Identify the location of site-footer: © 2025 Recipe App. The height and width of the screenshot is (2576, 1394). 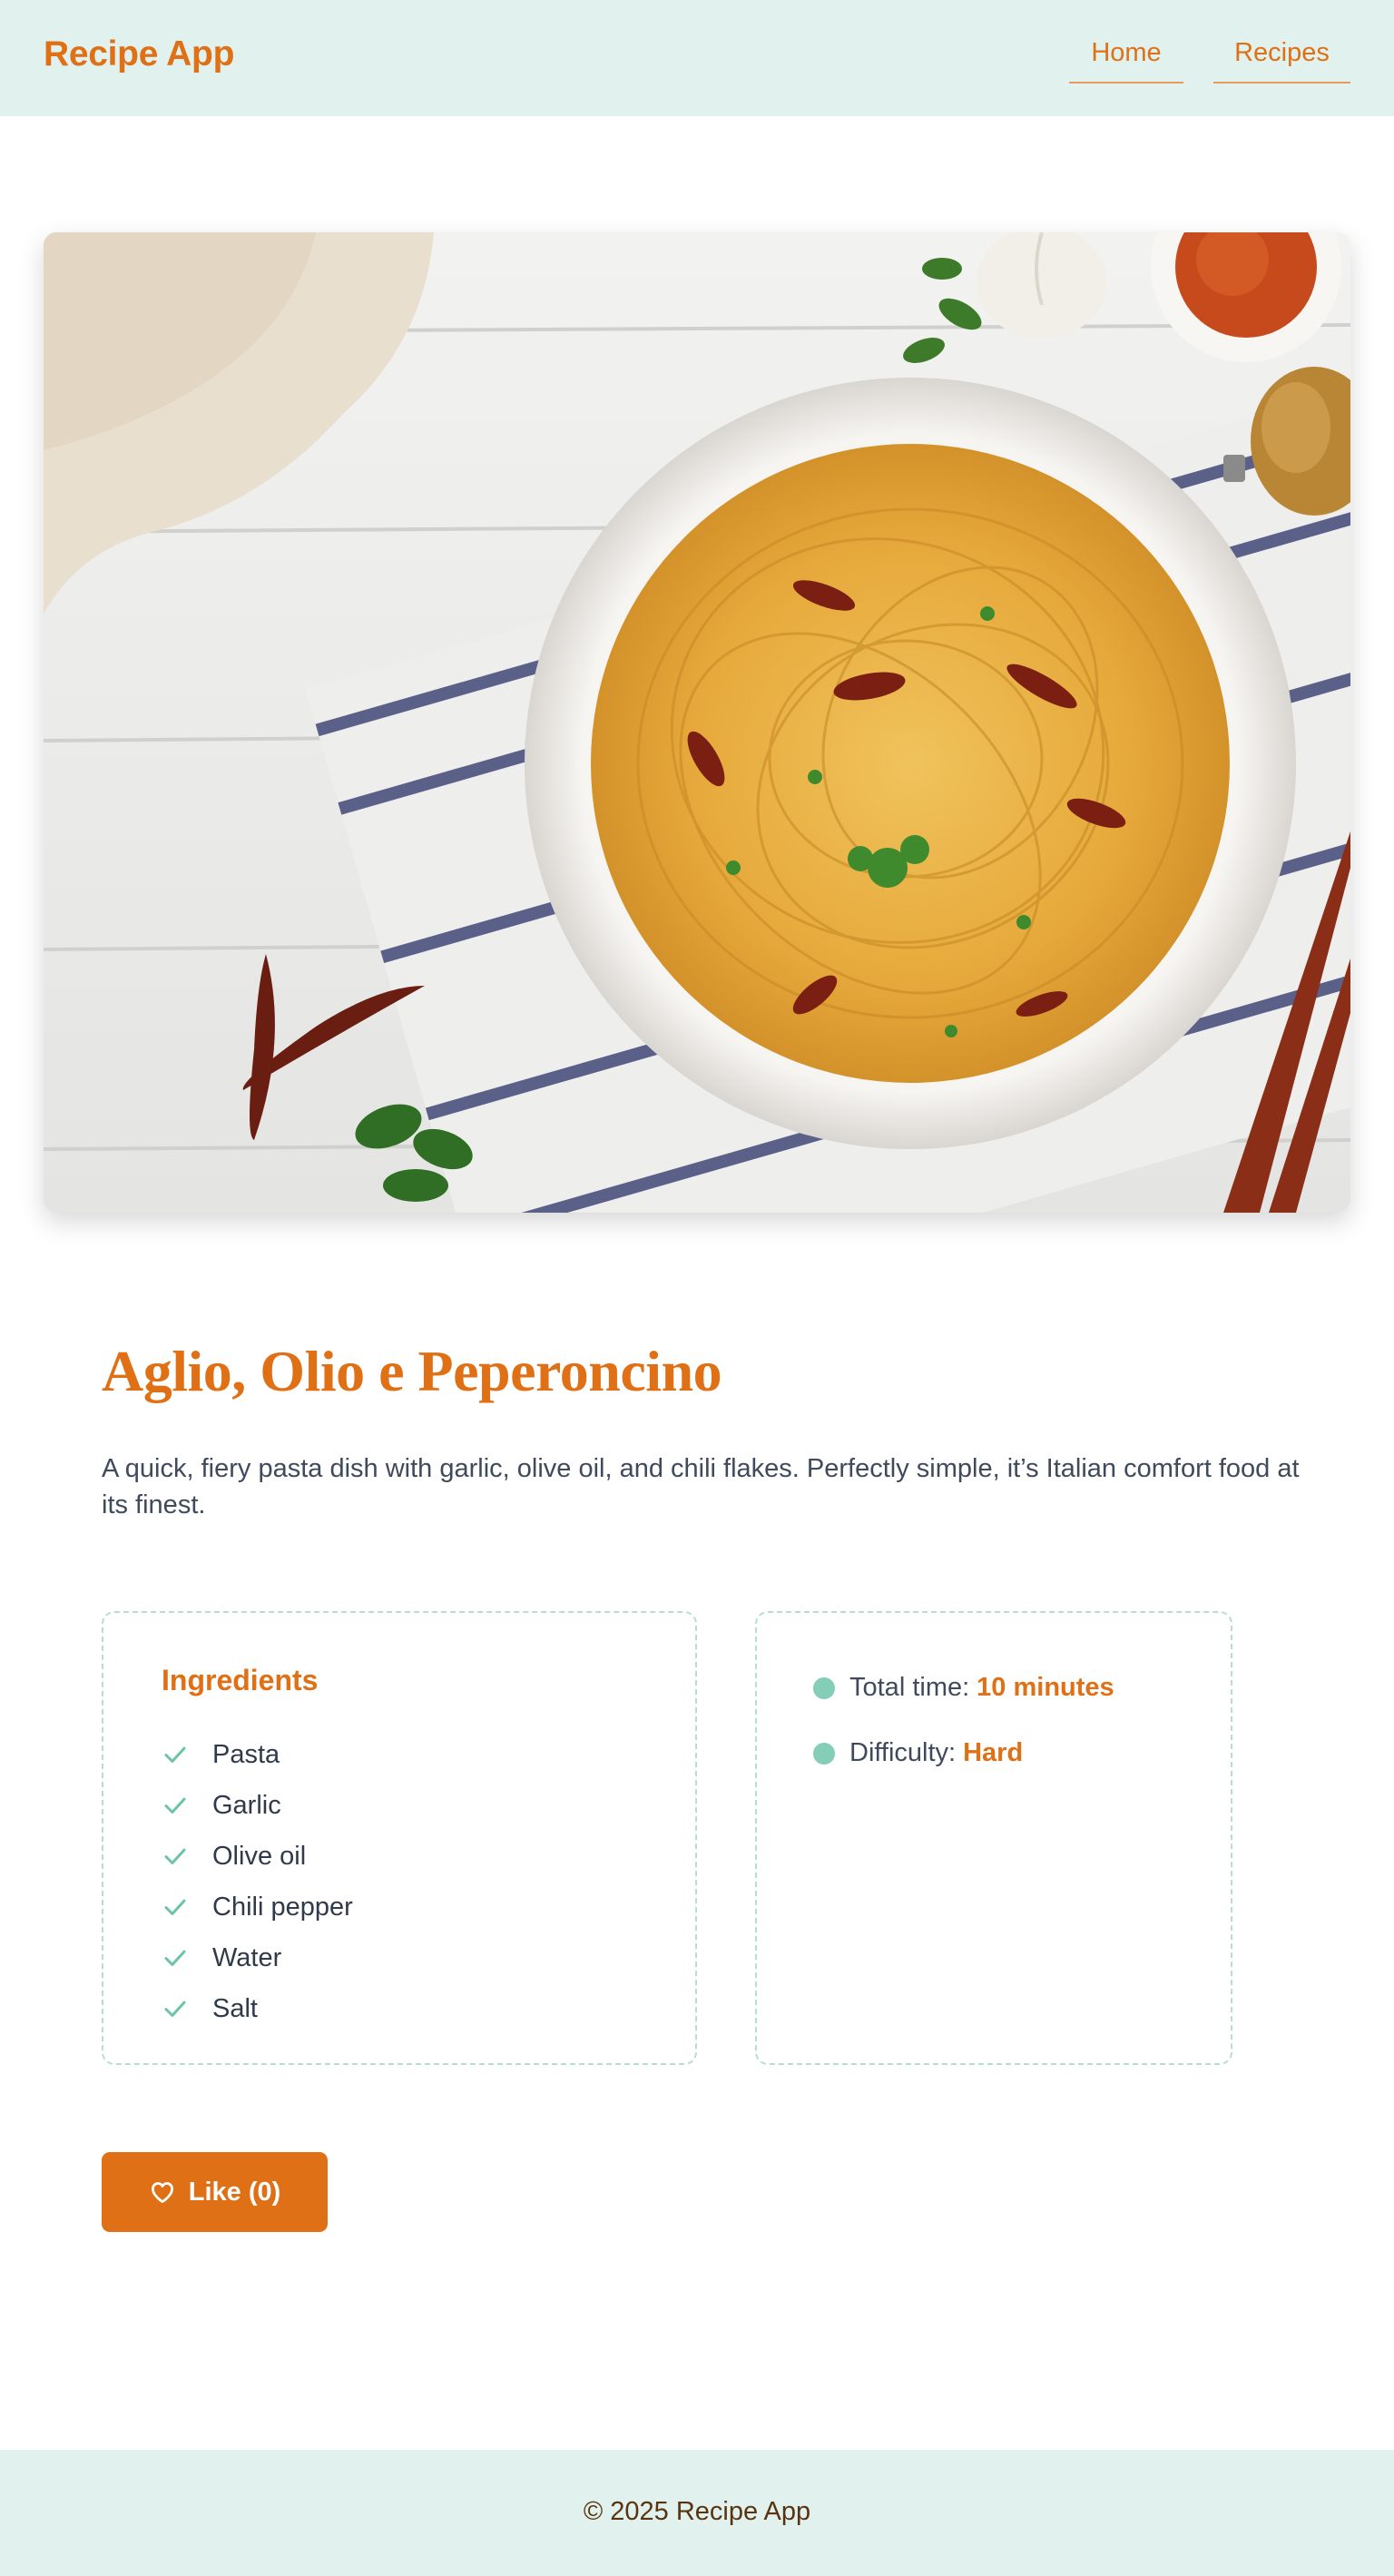
(697, 2513).